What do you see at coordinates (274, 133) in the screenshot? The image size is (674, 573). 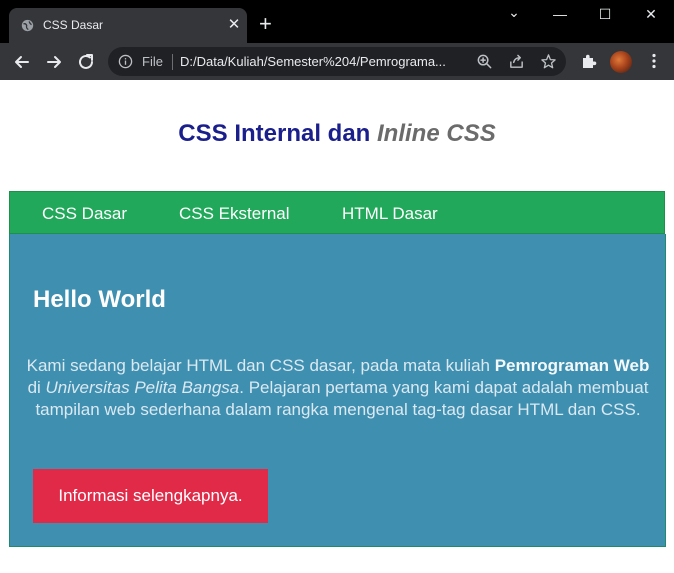 I see `page-title-plain: CSS Internal dan` at bounding box center [274, 133].